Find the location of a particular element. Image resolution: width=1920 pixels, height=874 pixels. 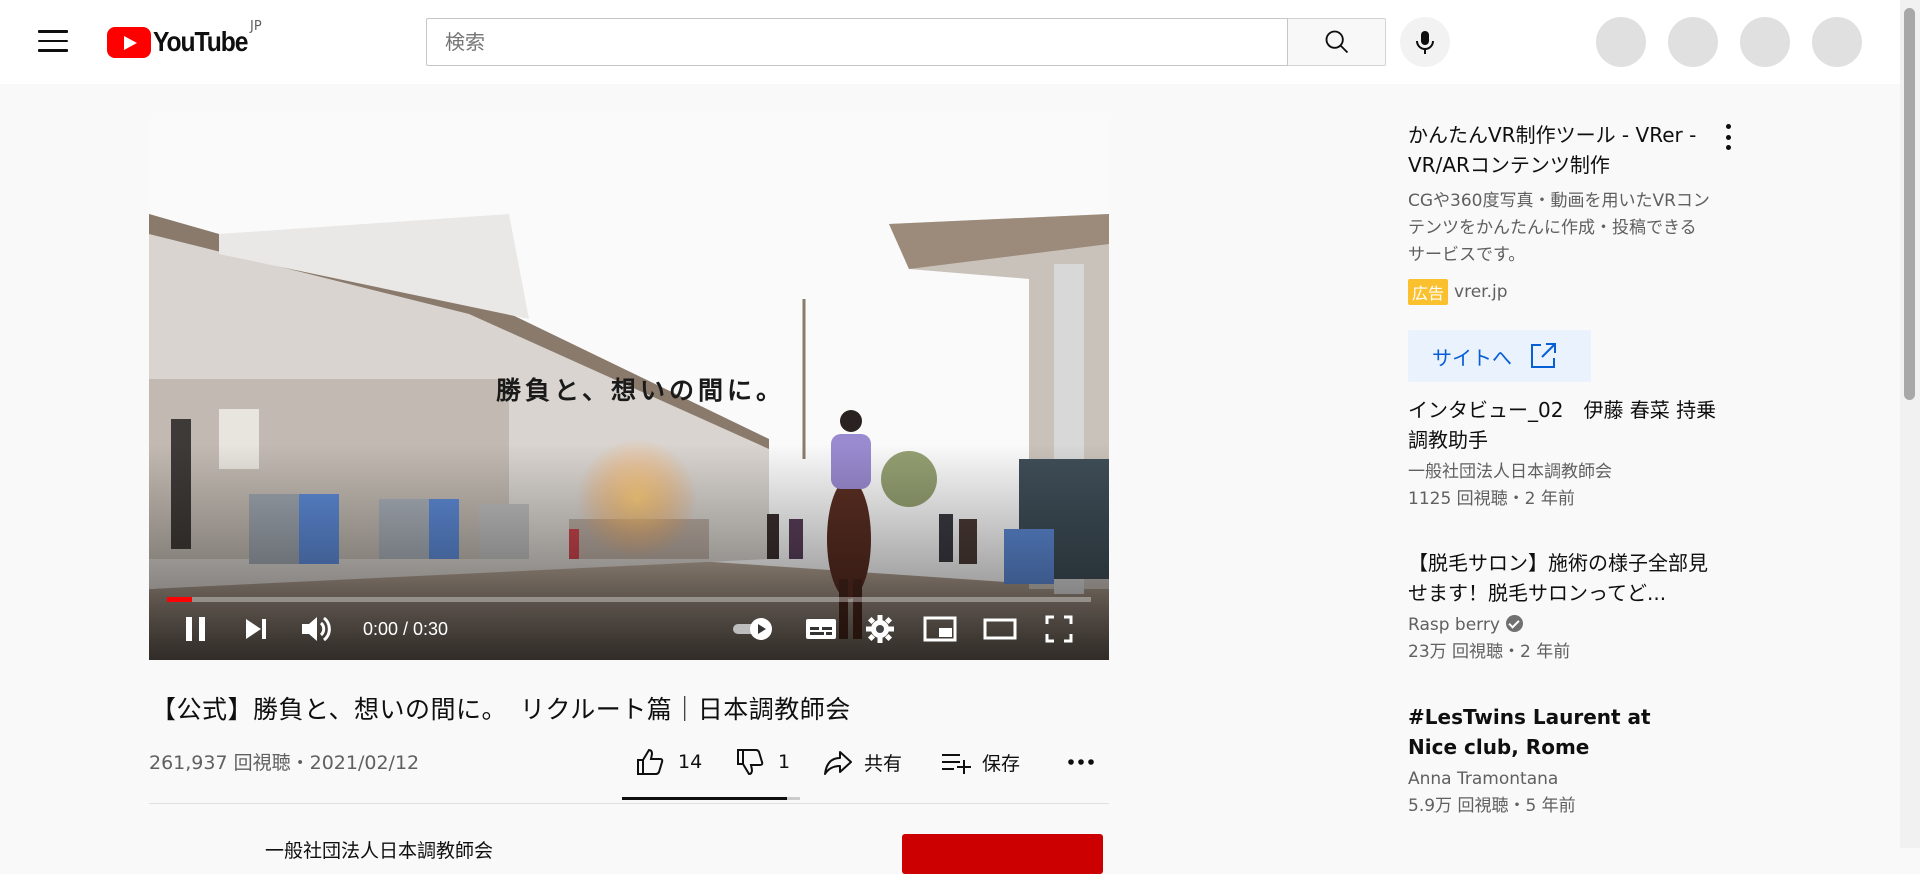

skip-next-icon is located at coordinates (256, 629).